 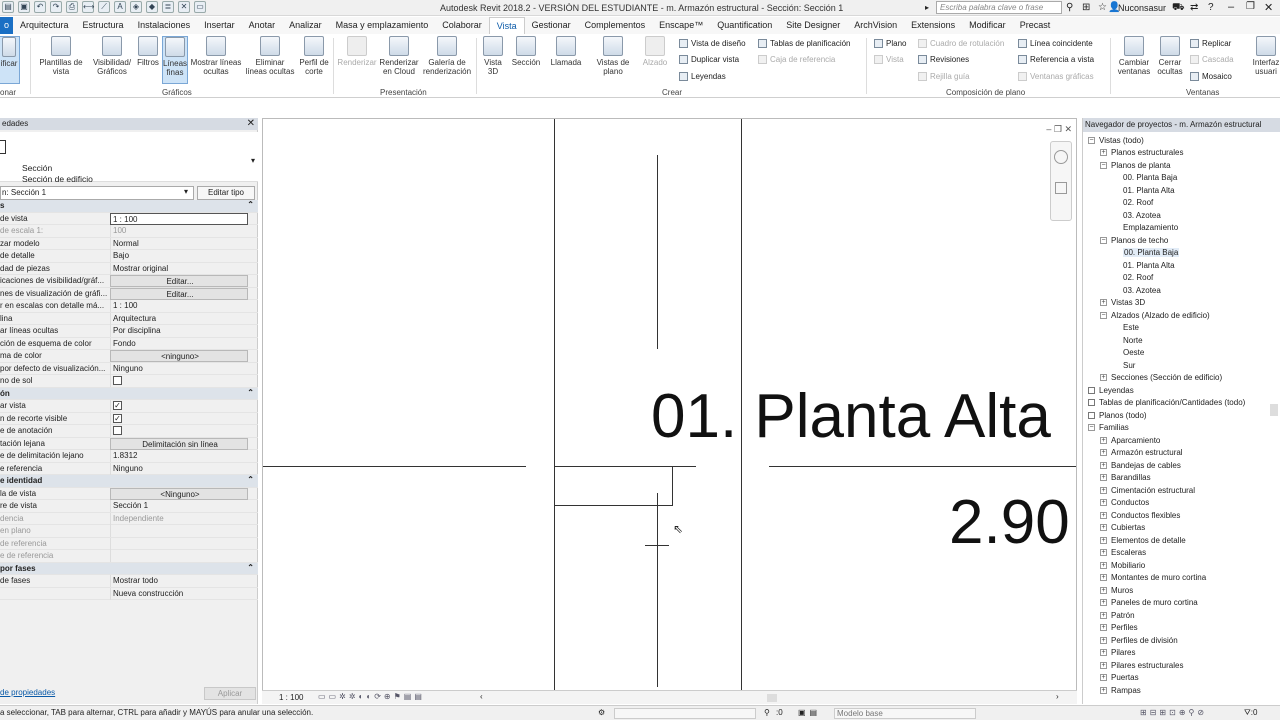 What do you see at coordinates (1136, 290) in the screenshot?
I see `browser-node: 03. Azotea` at bounding box center [1136, 290].